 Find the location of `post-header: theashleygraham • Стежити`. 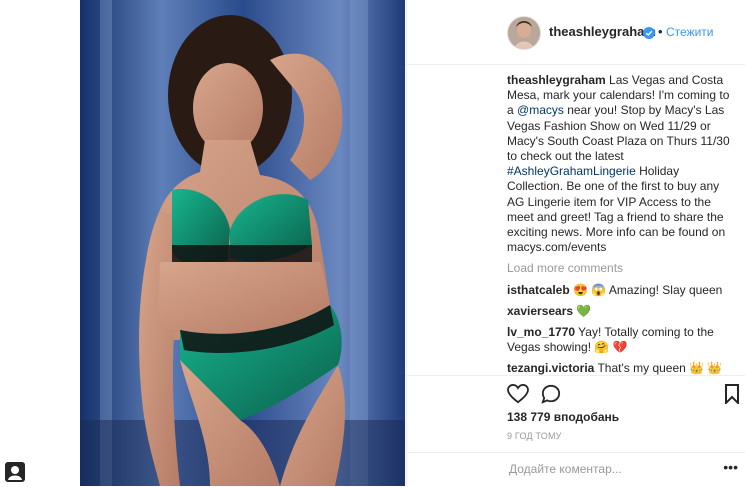

post-header: theashleygraham • Стежити is located at coordinates (576, 32).